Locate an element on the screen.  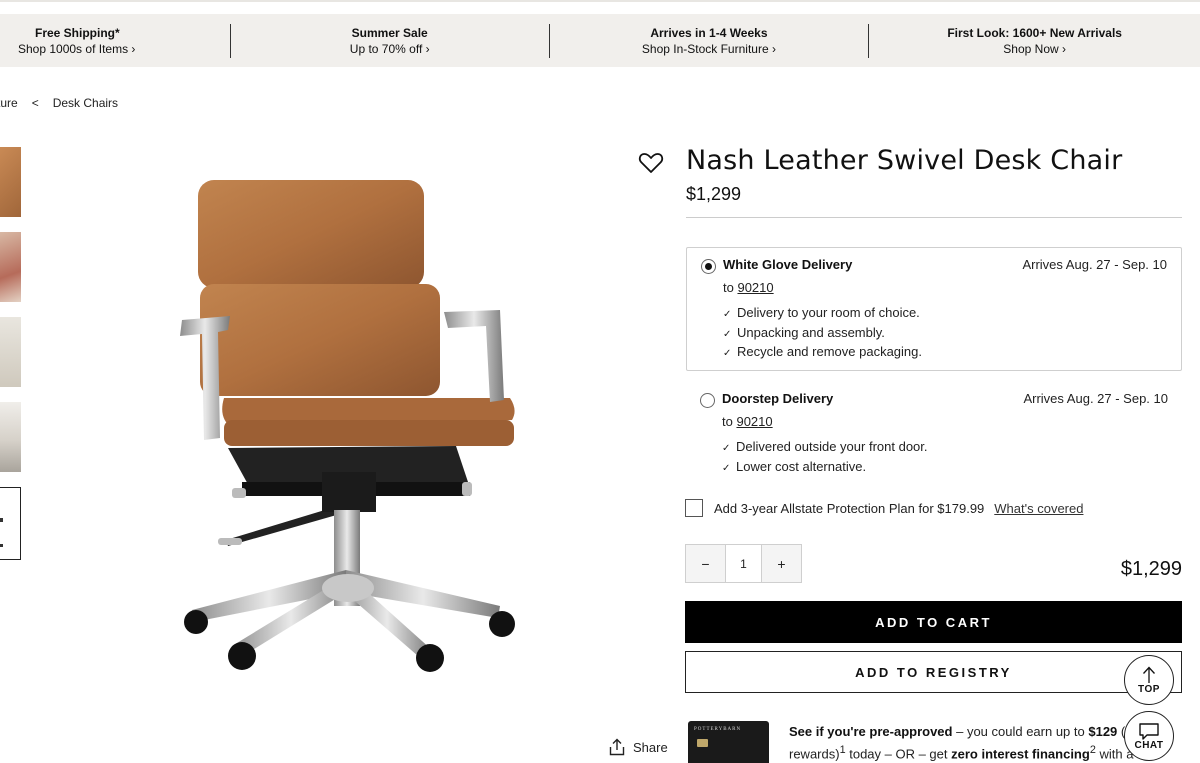
financing-amount: $129 is located at coordinates (1103, 731).